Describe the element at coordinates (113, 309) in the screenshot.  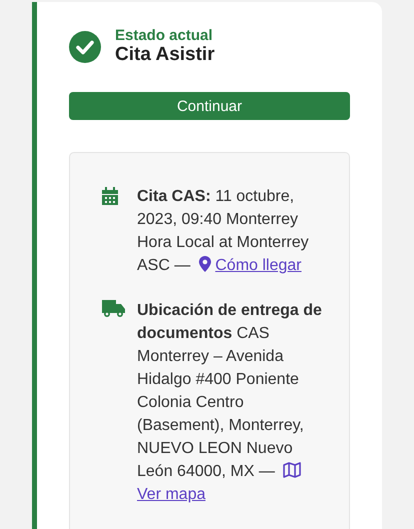
I see `truck-icon` at that location.